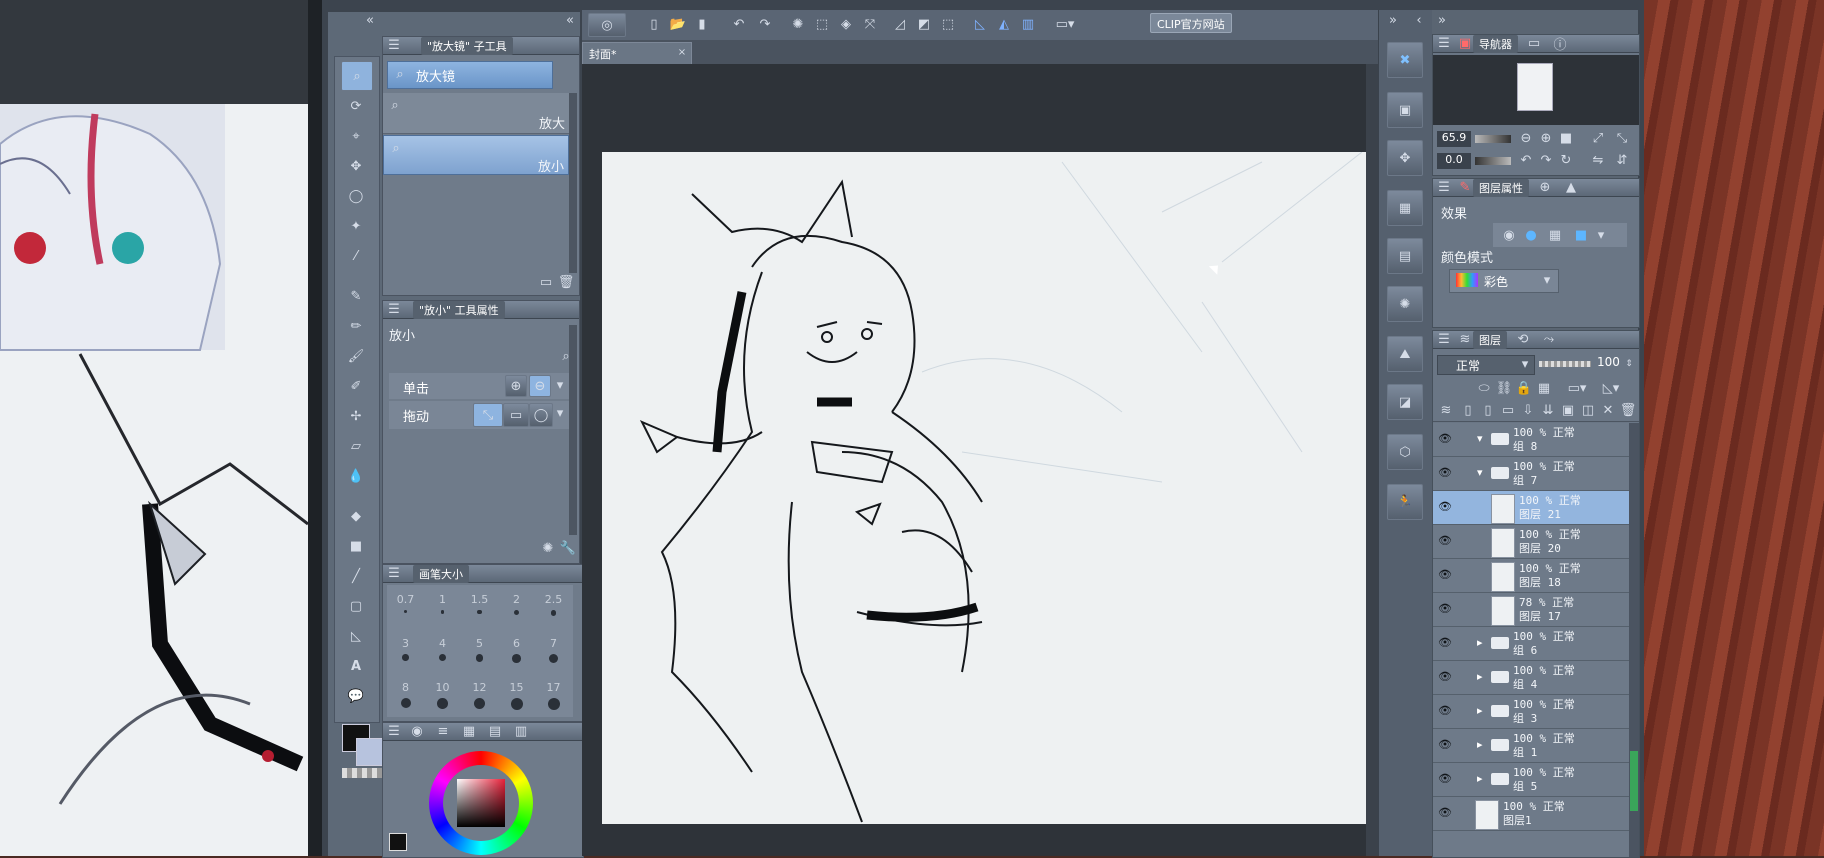  Describe the element at coordinates (1531, 610) in the screenshot. I see `layer-row: 👁 78 % 正常 图层 17` at that location.